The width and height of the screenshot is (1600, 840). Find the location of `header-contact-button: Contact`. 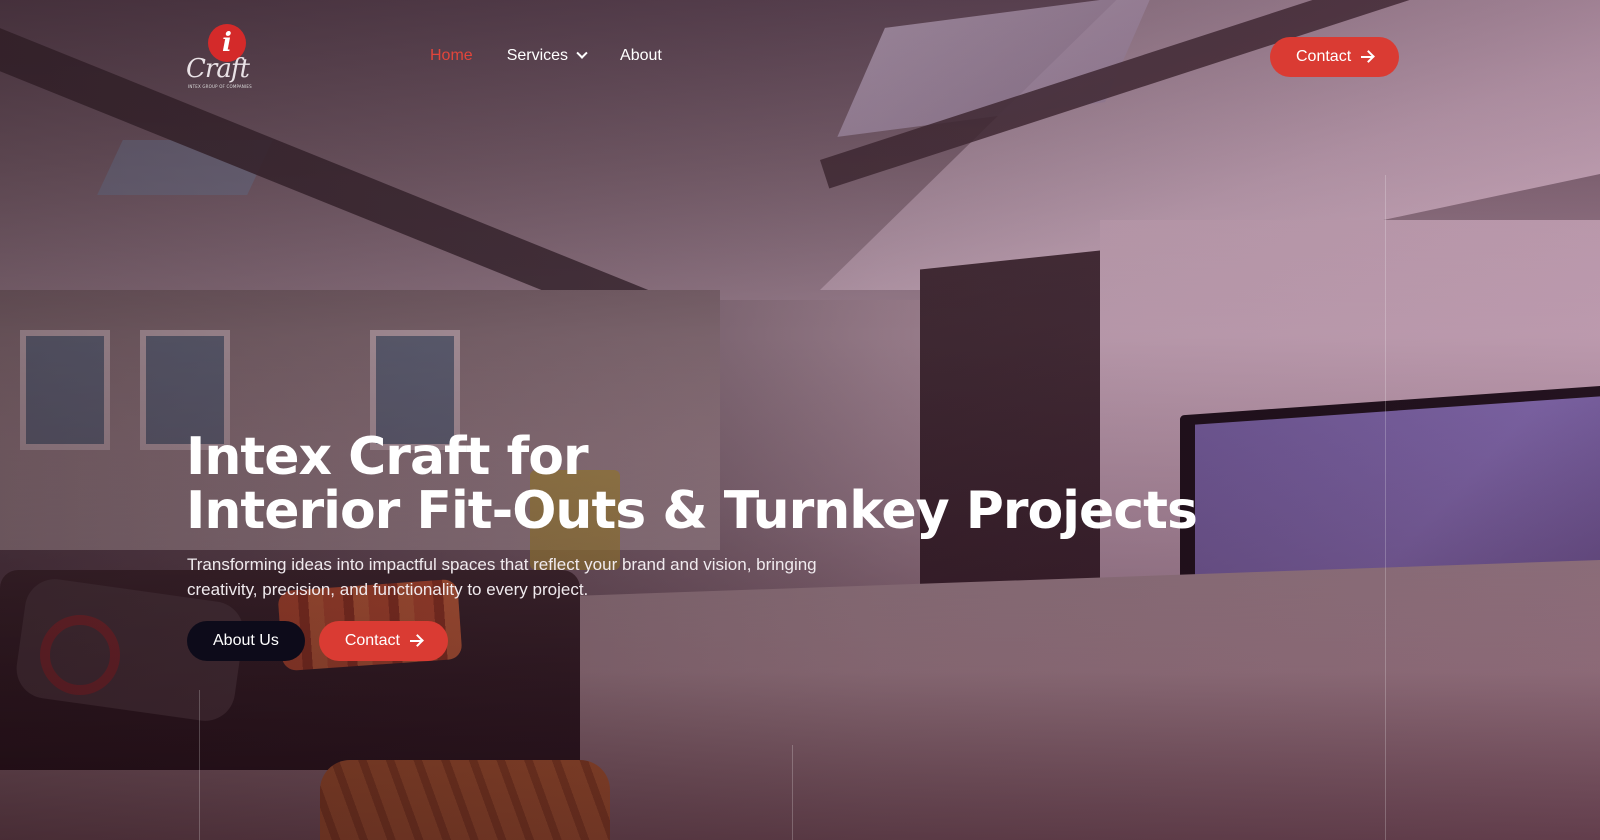

header-contact-button: Contact is located at coordinates (1335, 57).